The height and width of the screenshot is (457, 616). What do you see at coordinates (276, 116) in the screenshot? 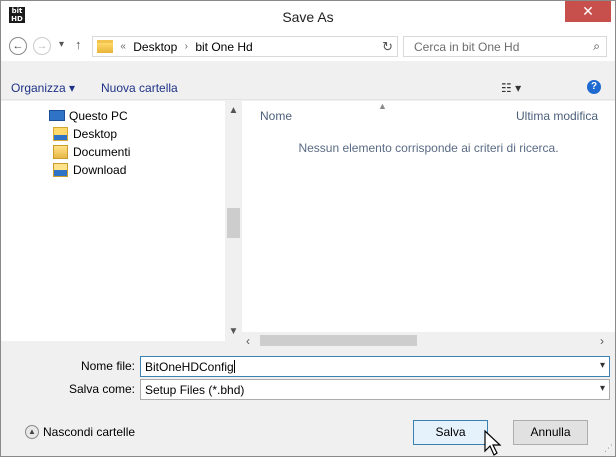
I see `column-header-name: Nome` at bounding box center [276, 116].